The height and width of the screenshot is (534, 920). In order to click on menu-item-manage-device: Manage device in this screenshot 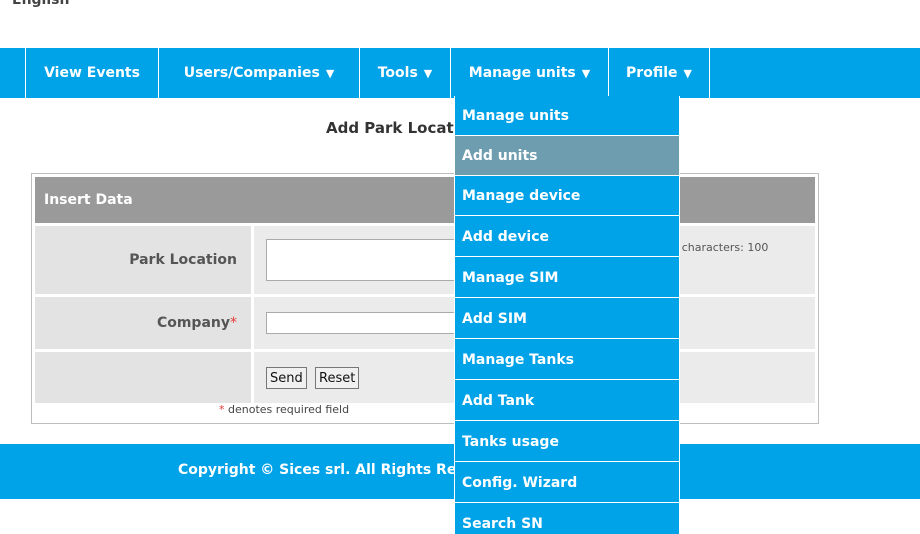, I will do `click(567, 196)`.